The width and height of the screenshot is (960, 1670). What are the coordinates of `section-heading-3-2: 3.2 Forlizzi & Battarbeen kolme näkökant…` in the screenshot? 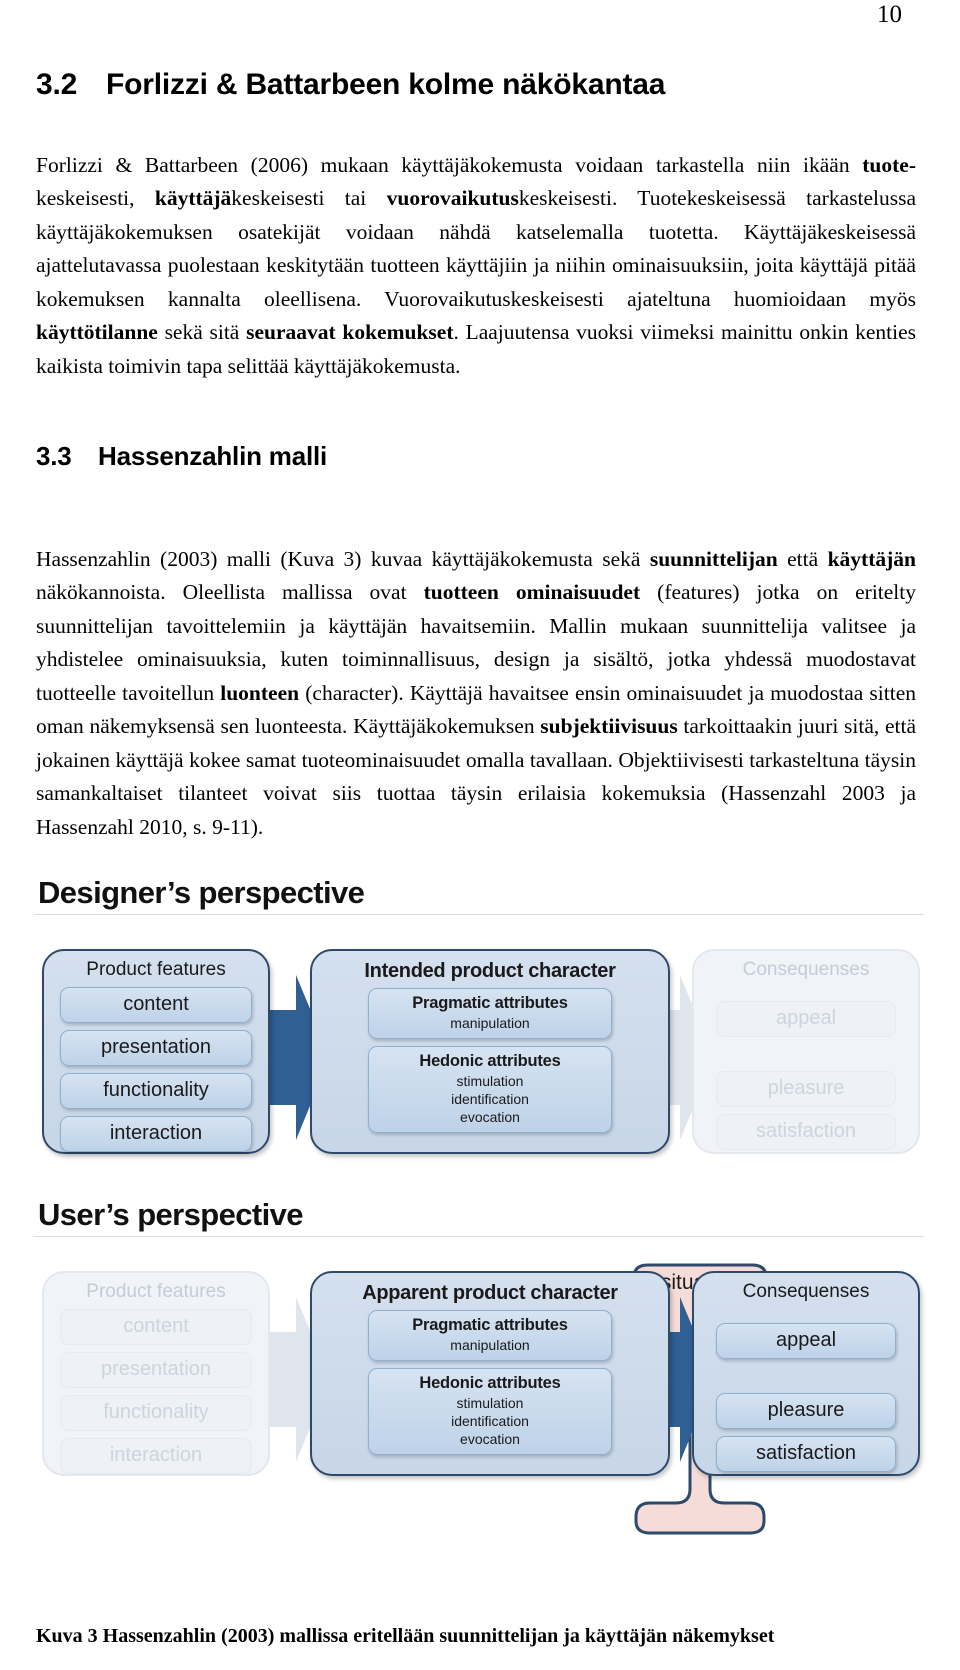 It's located at (476, 85).